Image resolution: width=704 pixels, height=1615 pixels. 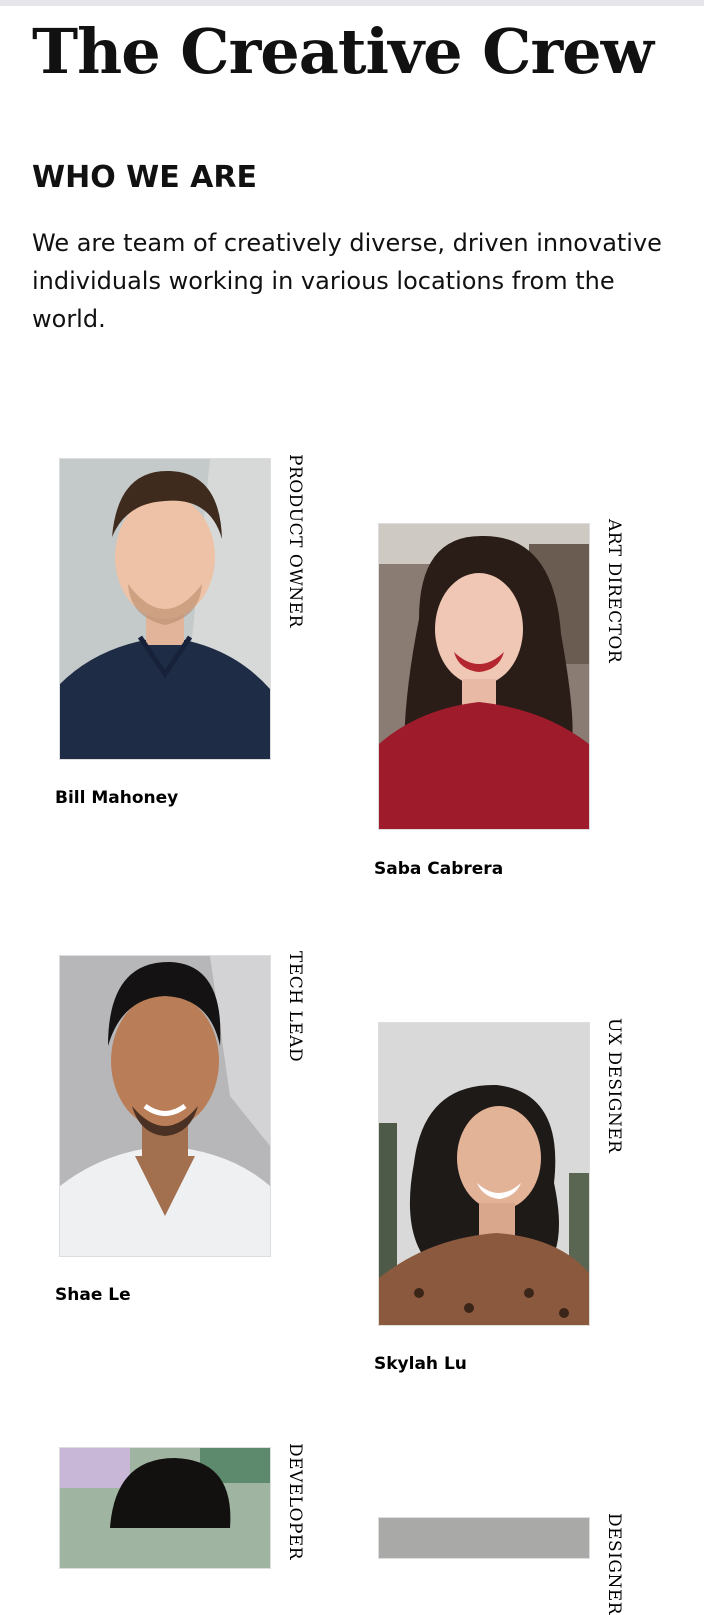 What do you see at coordinates (295, 1502) in the screenshot?
I see `member-role: DEVELOPER` at bounding box center [295, 1502].